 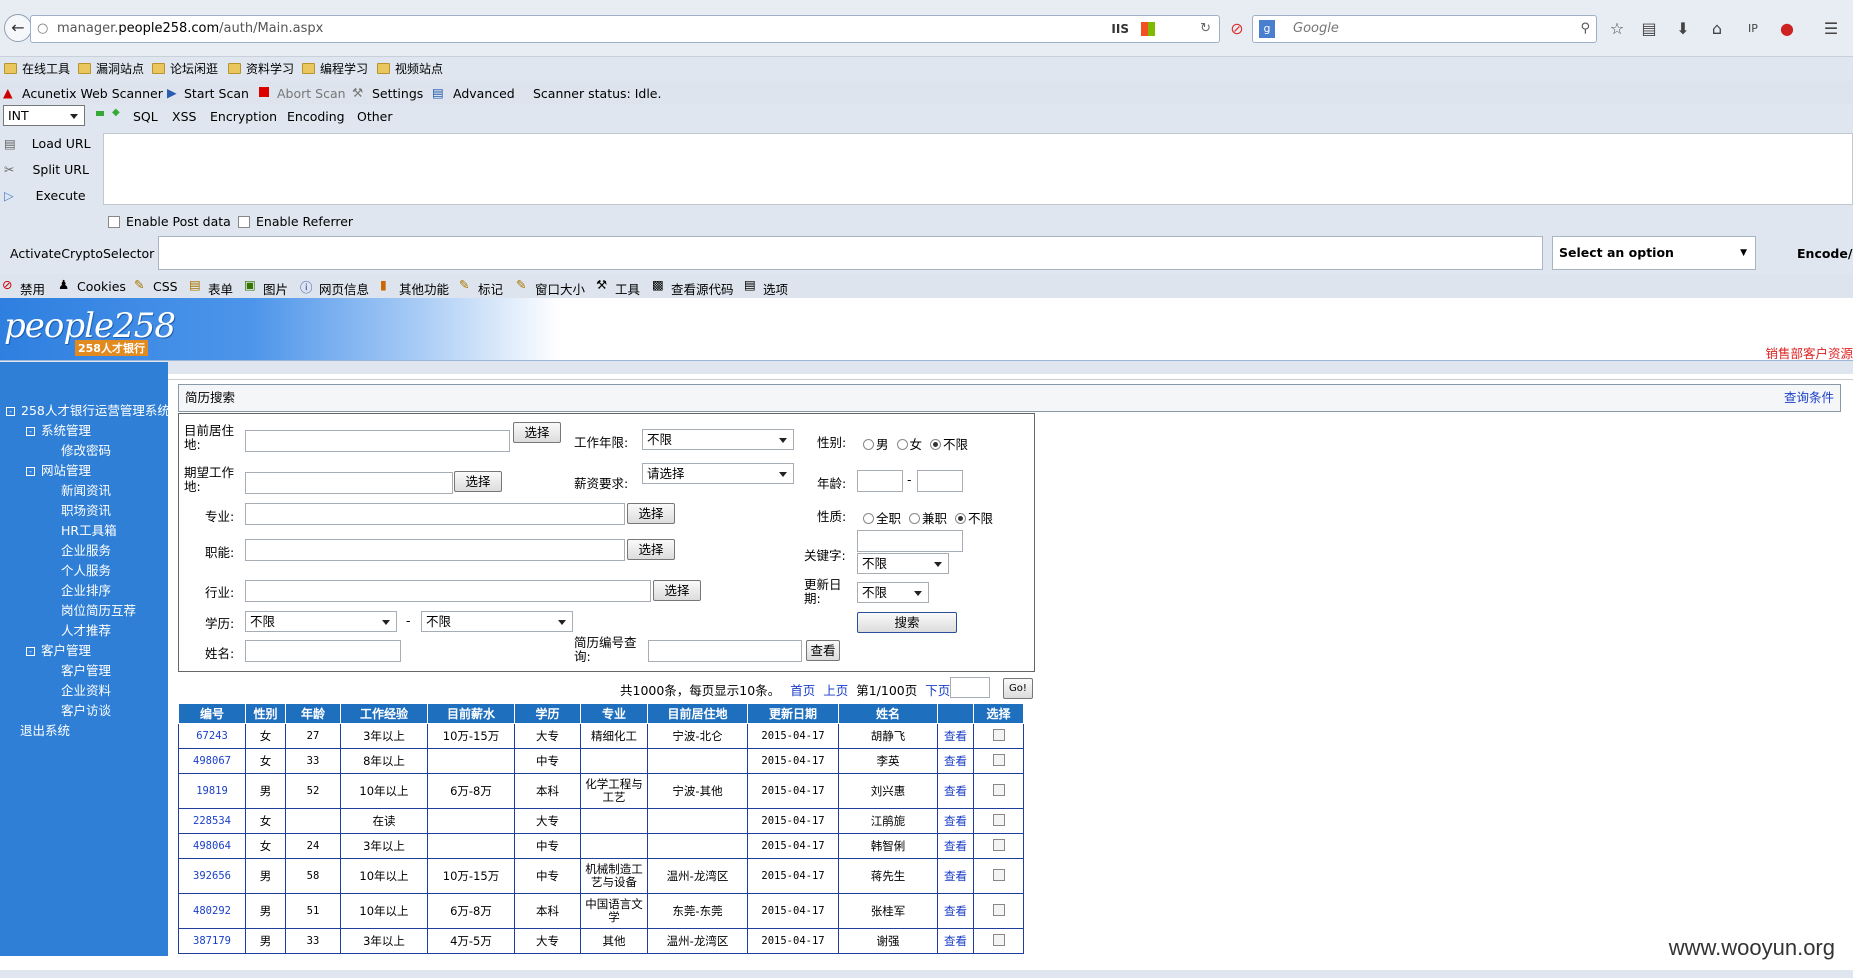 I want to click on search-input: g Google ⚲, so click(x=1424, y=29).